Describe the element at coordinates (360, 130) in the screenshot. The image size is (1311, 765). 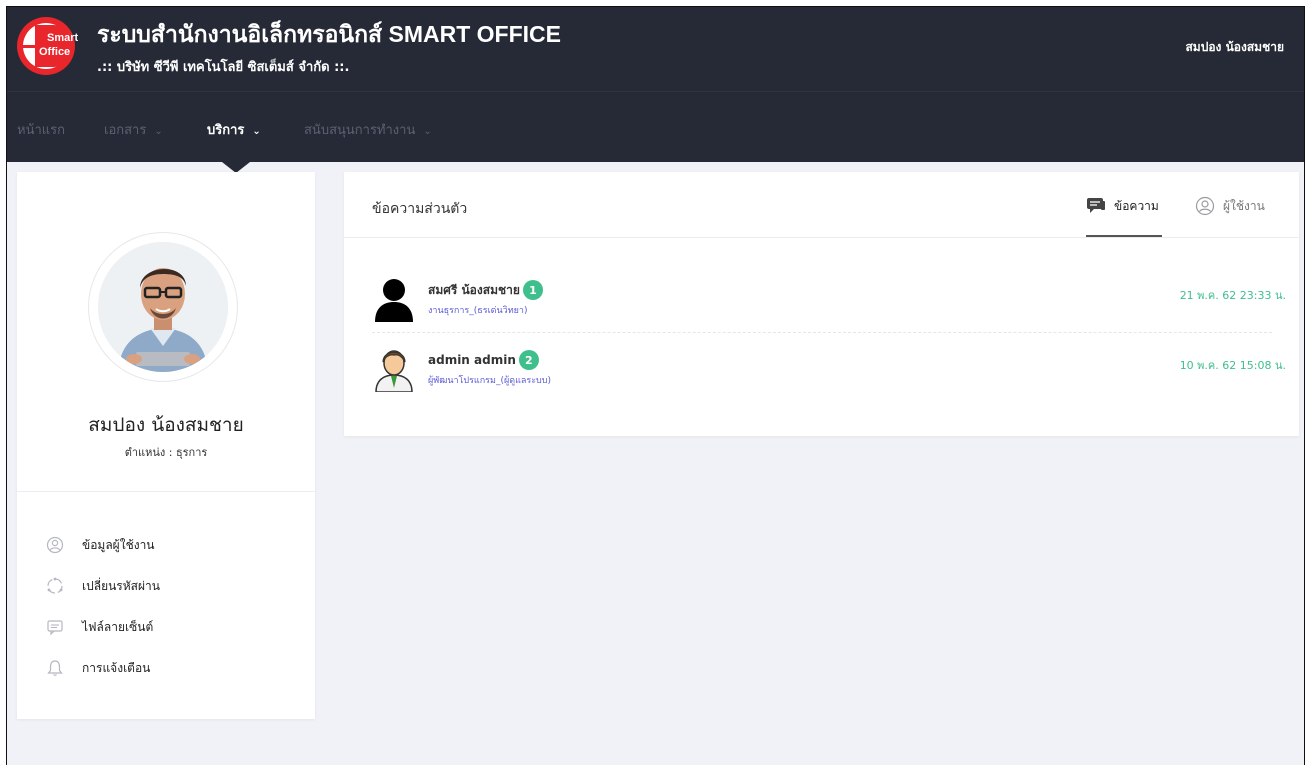
I see `nav-item-label: สนับสนุนการทำงาน` at that location.